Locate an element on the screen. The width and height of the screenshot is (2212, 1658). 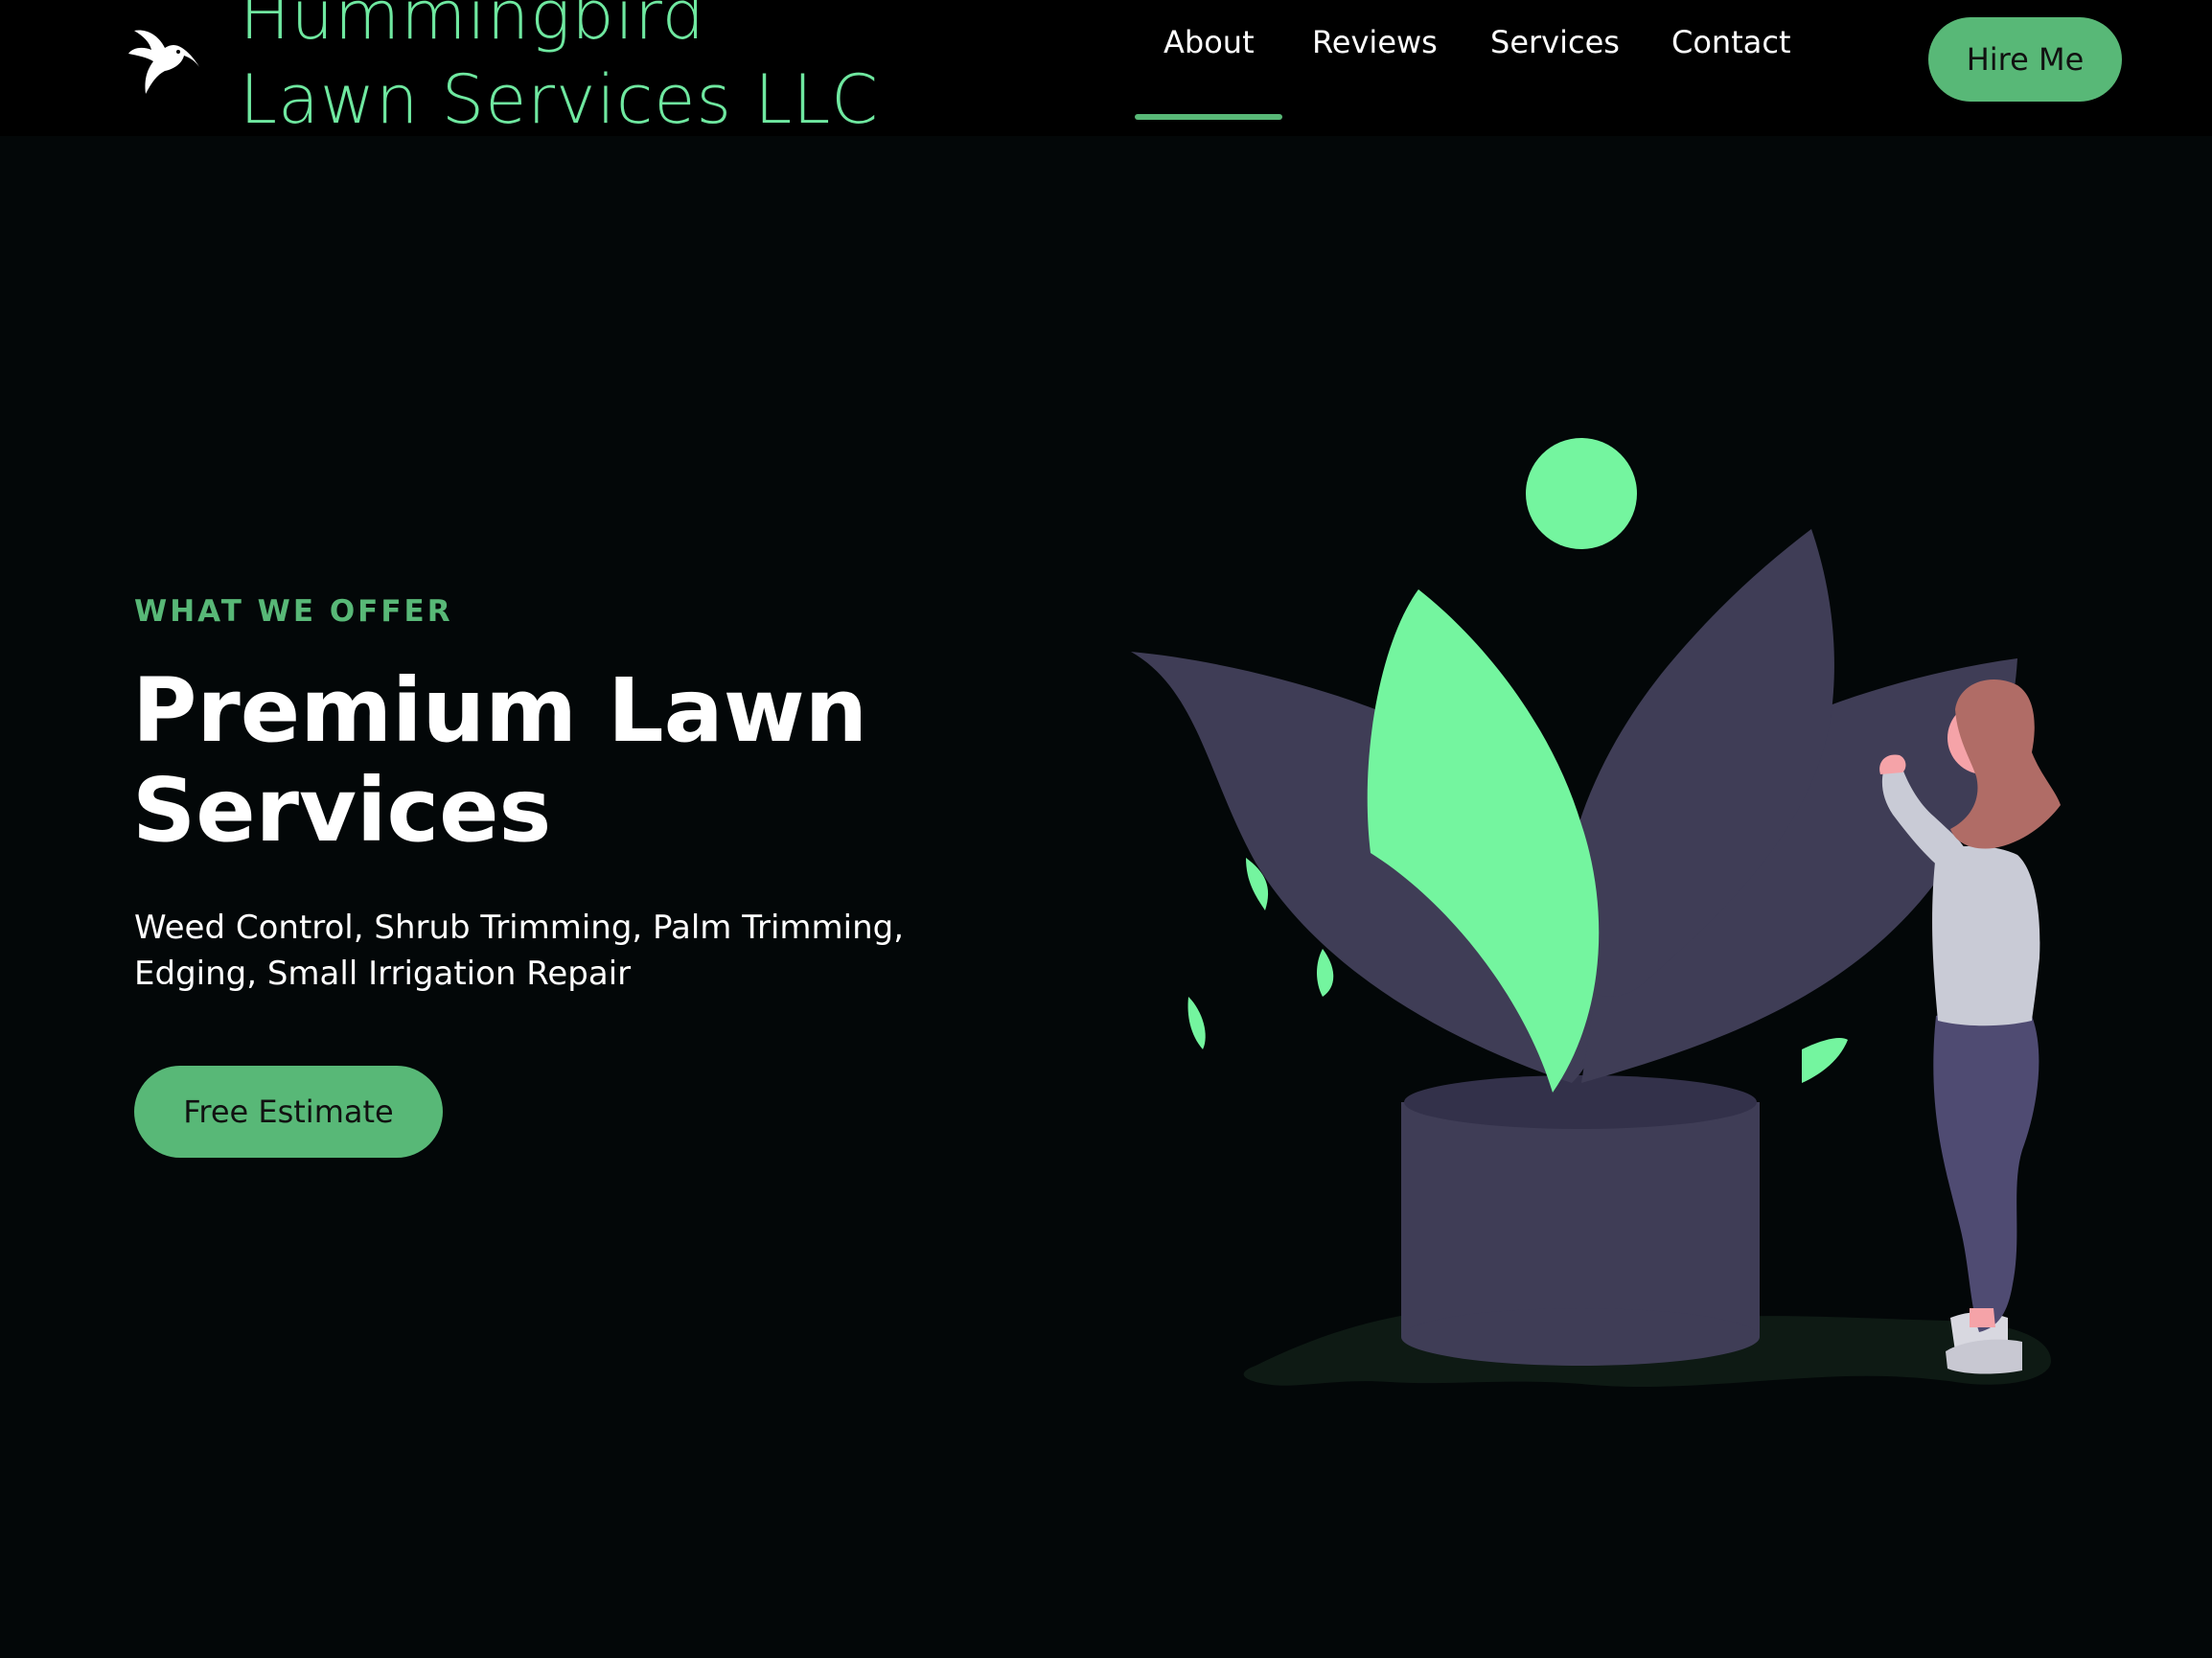
brand-name-line1: Hummingbird is located at coordinates (473, 28).